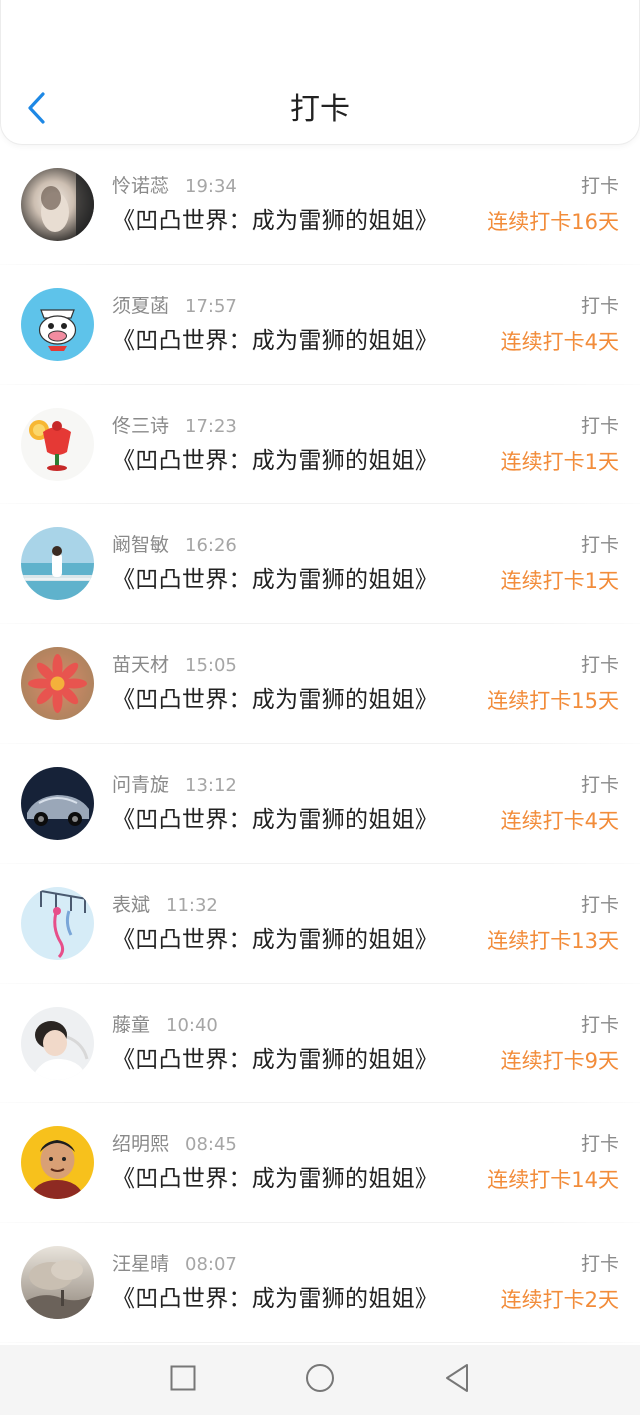  I want to click on system-back-button, so click(457, 1380).